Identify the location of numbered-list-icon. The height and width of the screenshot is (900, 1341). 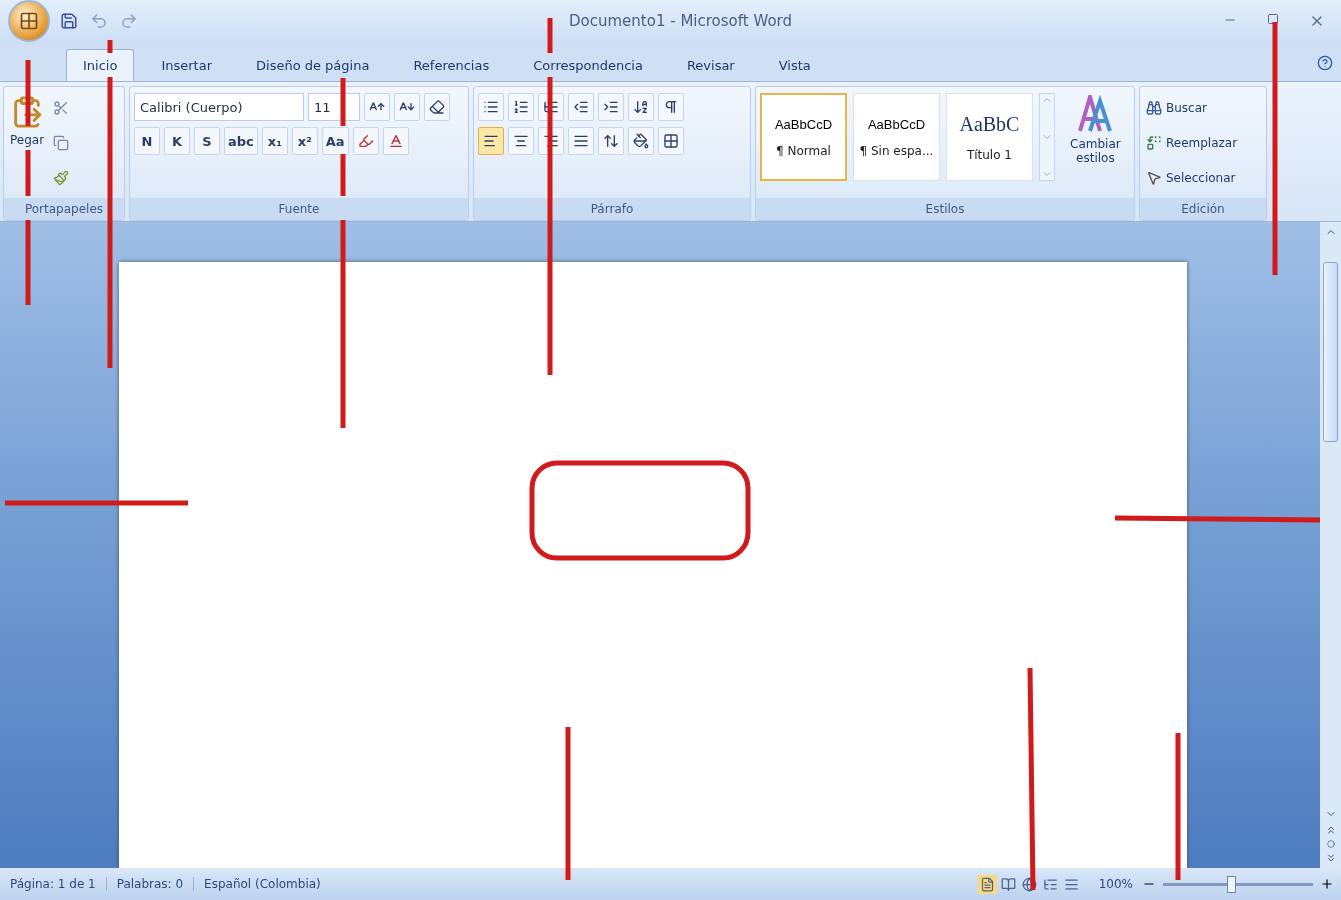
(521, 107).